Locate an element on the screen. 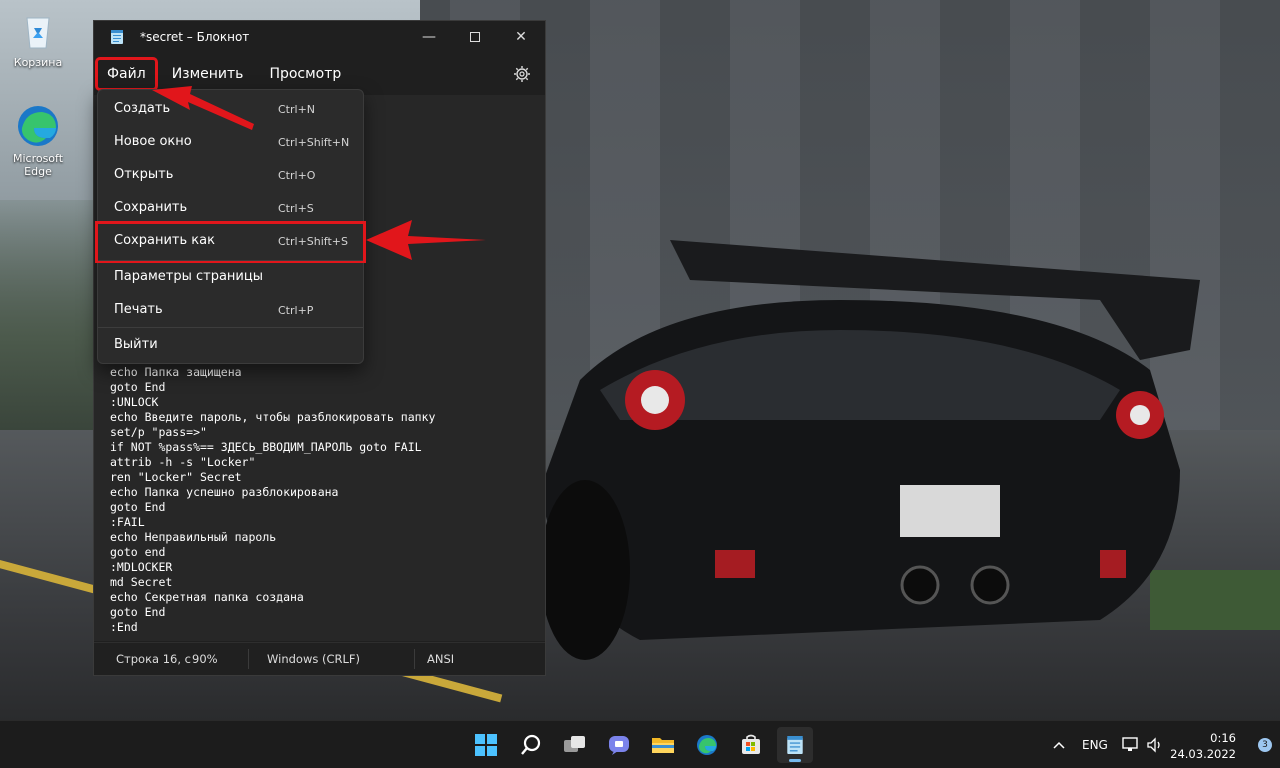 This screenshot has height=768, width=1280. start-button is located at coordinates (486, 745).